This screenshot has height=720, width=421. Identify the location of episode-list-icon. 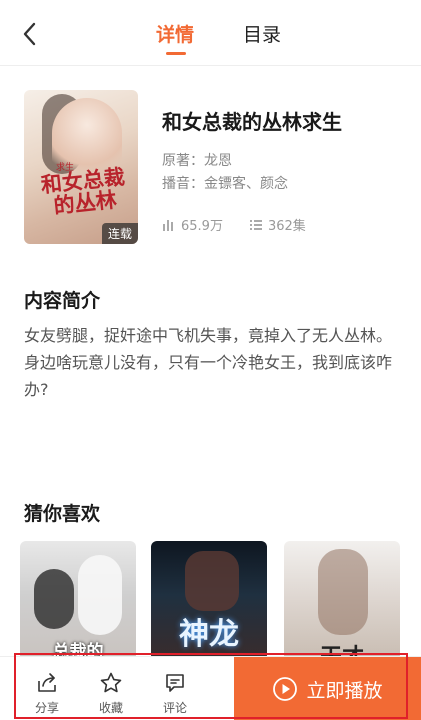
(255, 224).